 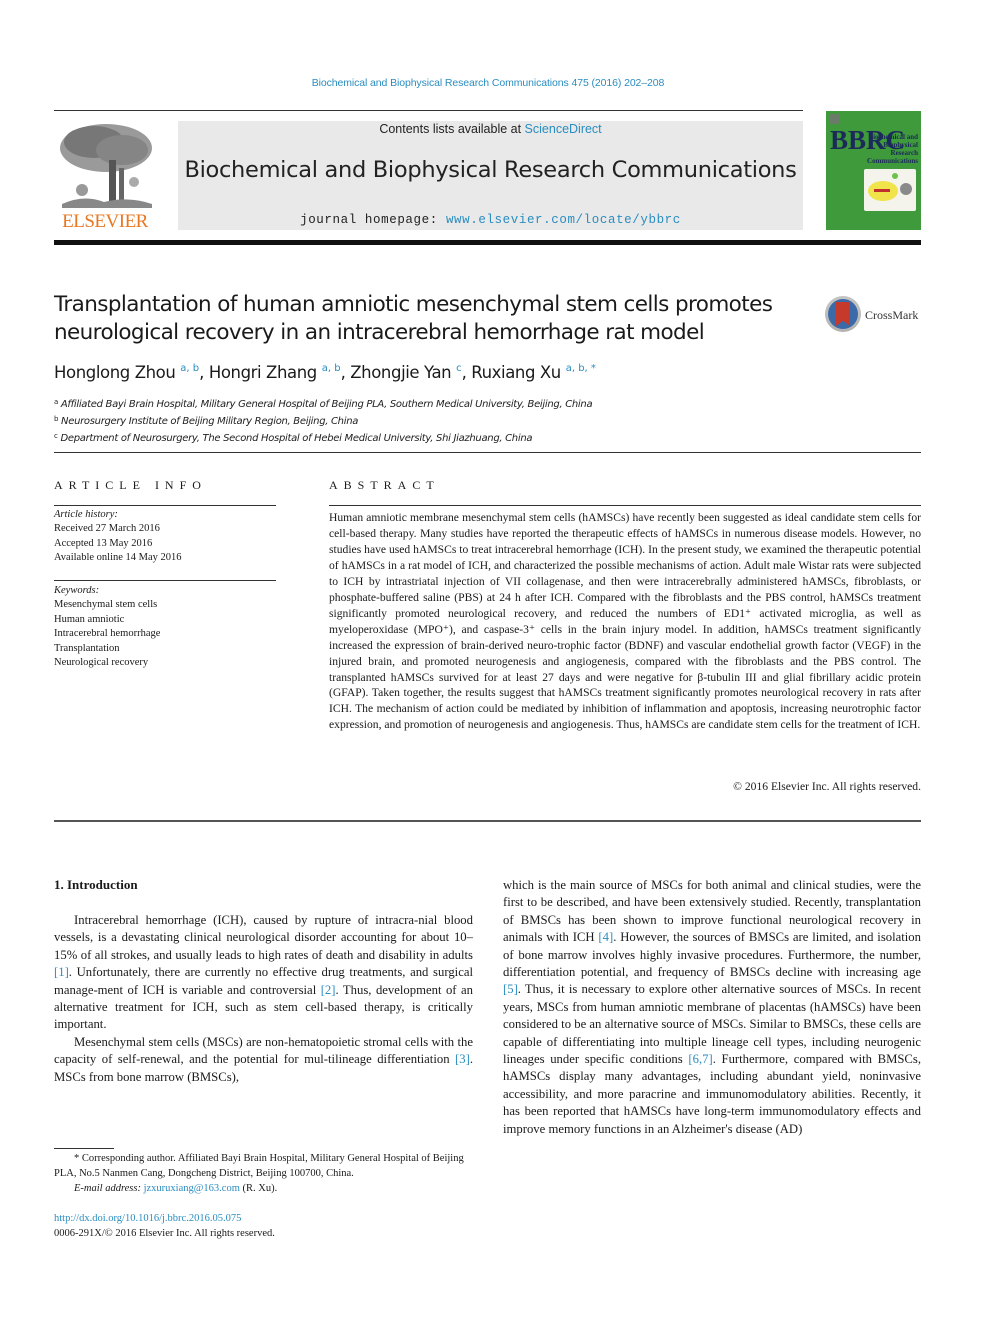 What do you see at coordinates (56, 402) in the screenshot?
I see `affiliation-key: a` at bounding box center [56, 402].